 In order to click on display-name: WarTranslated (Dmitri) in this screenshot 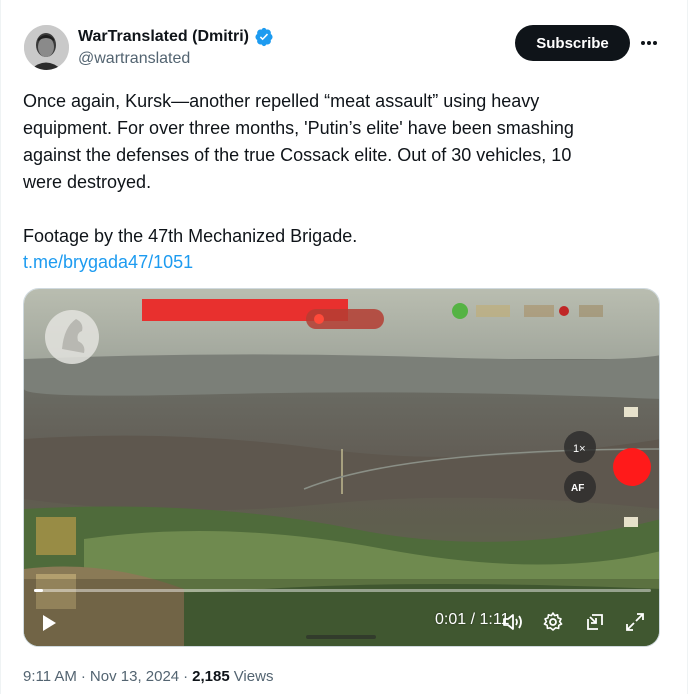, I will do `click(163, 37)`.